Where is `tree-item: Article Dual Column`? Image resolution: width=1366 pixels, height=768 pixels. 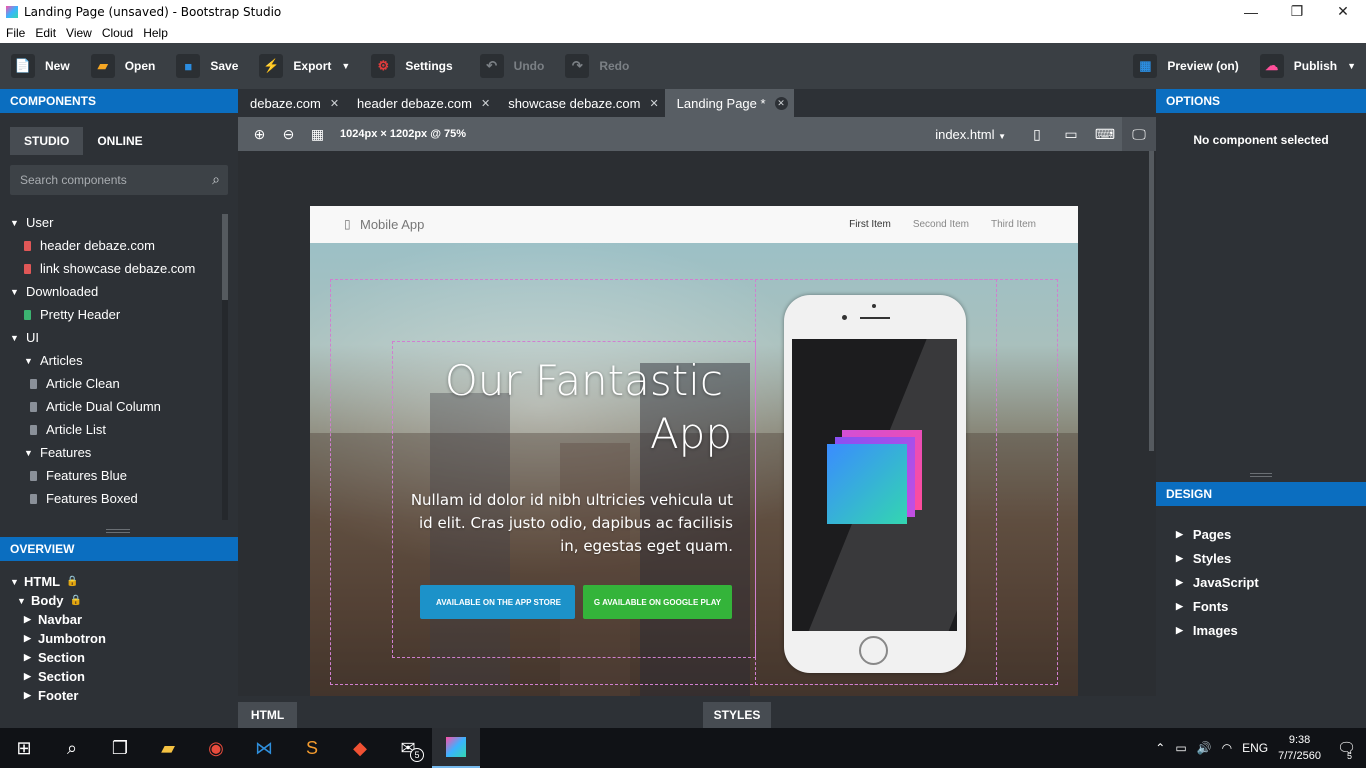 tree-item: Article Dual Column is located at coordinates (114, 406).